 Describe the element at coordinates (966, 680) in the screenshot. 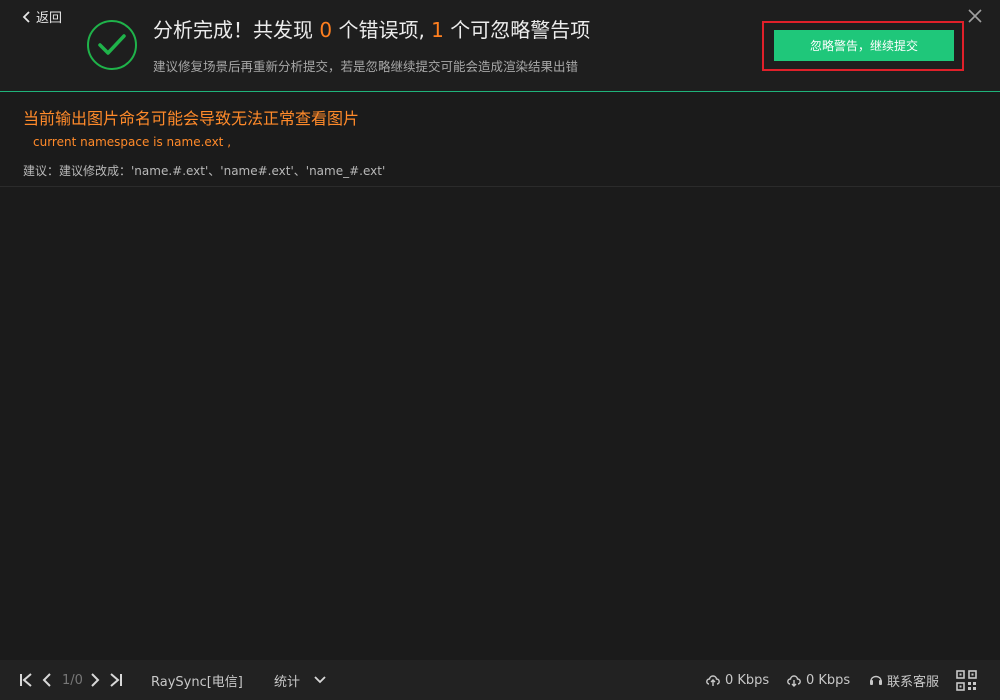

I see `qr-code-icon` at that location.